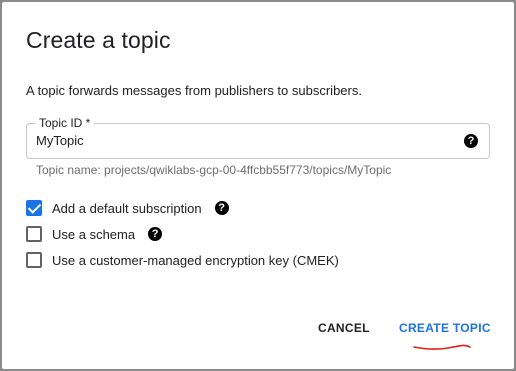 The height and width of the screenshot is (371, 516). I want to click on red-underline-annotation, so click(442, 347).